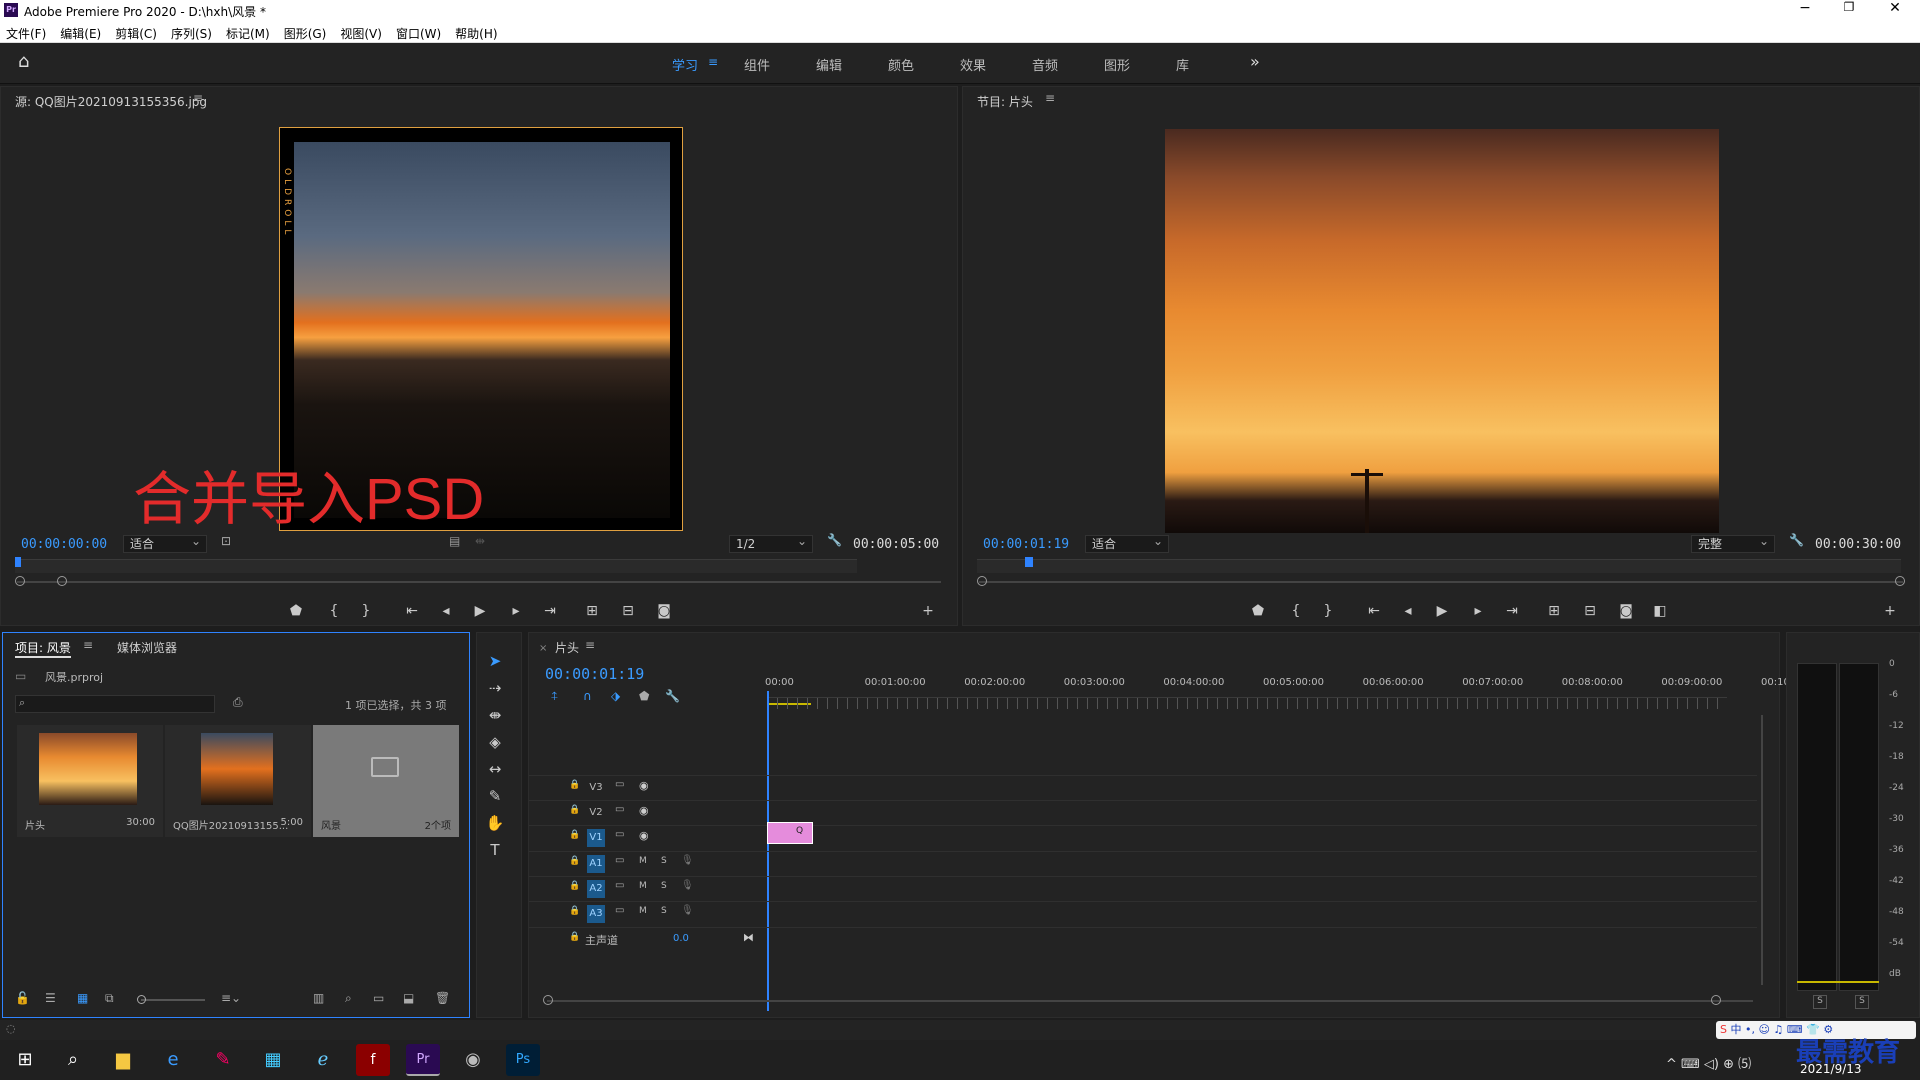  What do you see at coordinates (147, 647) in the screenshot?
I see `tab-media-browser: 媒体浏览器` at bounding box center [147, 647].